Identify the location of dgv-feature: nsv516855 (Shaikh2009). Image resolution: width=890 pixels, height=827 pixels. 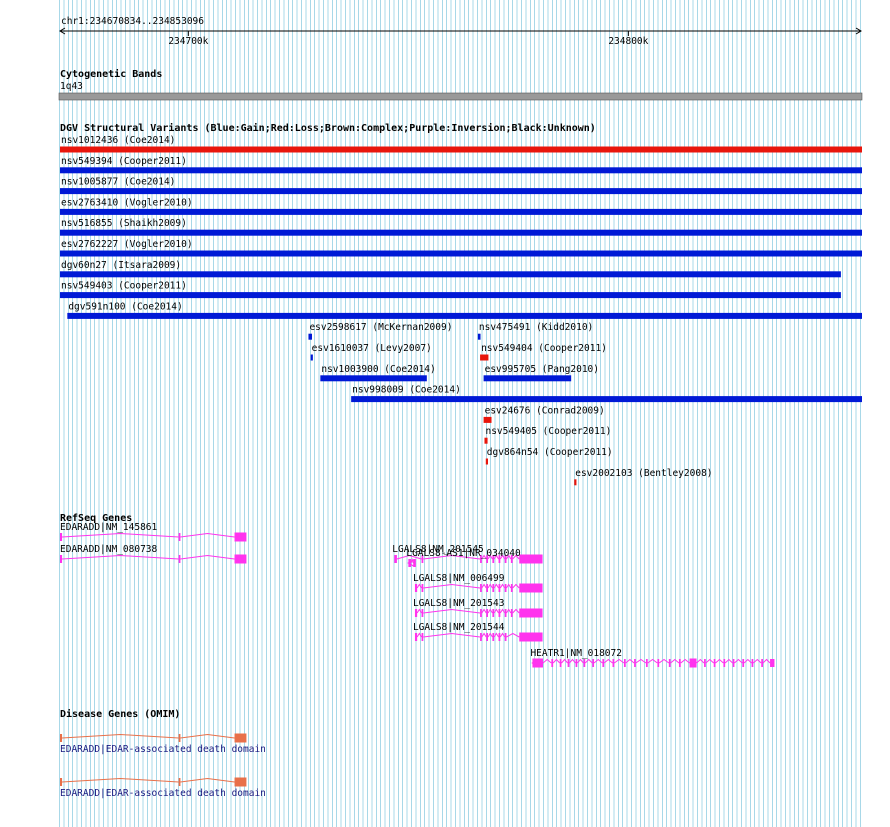
(461, 227).